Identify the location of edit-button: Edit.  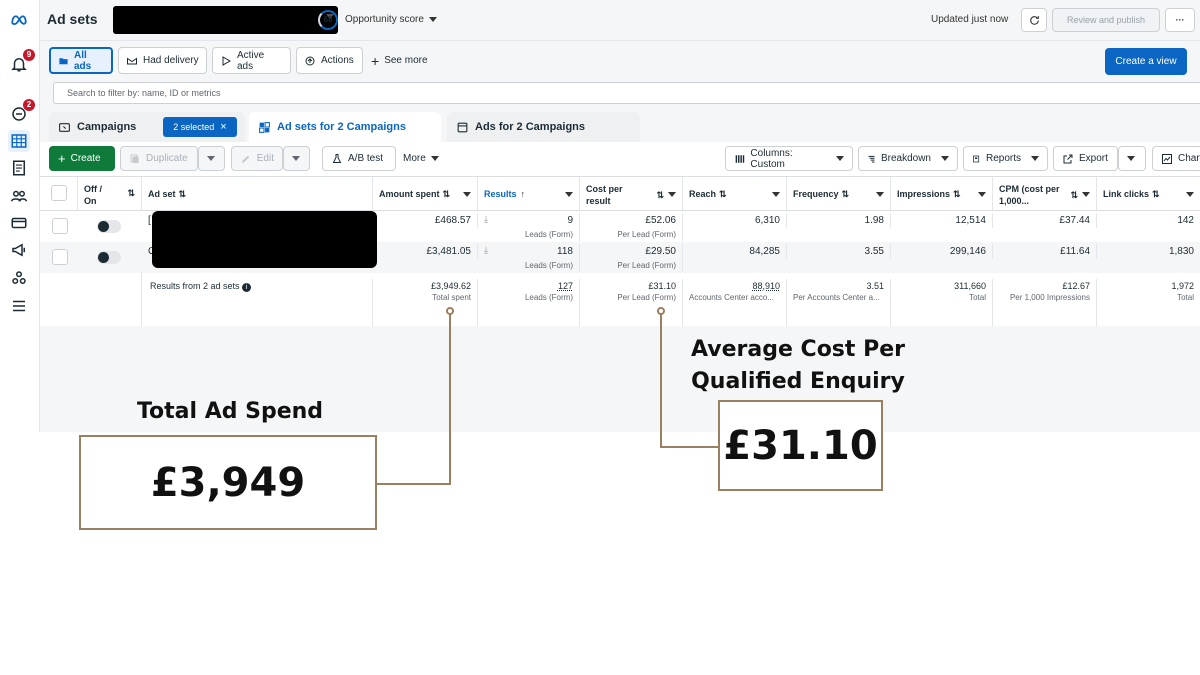
(257, 158).